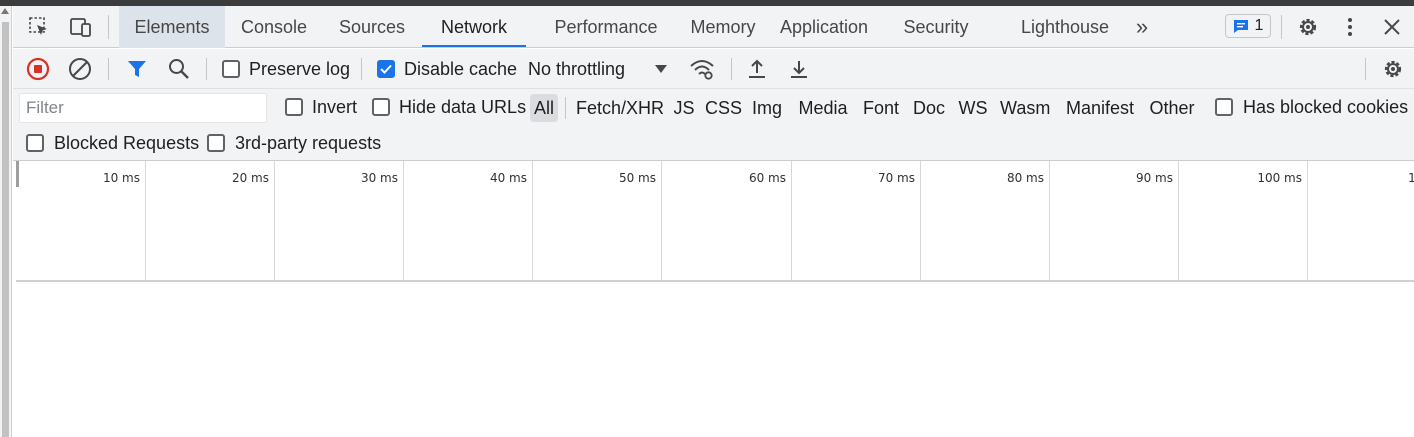  I want to click on timeline-tick-label: 50 ms, so click(637, 178).